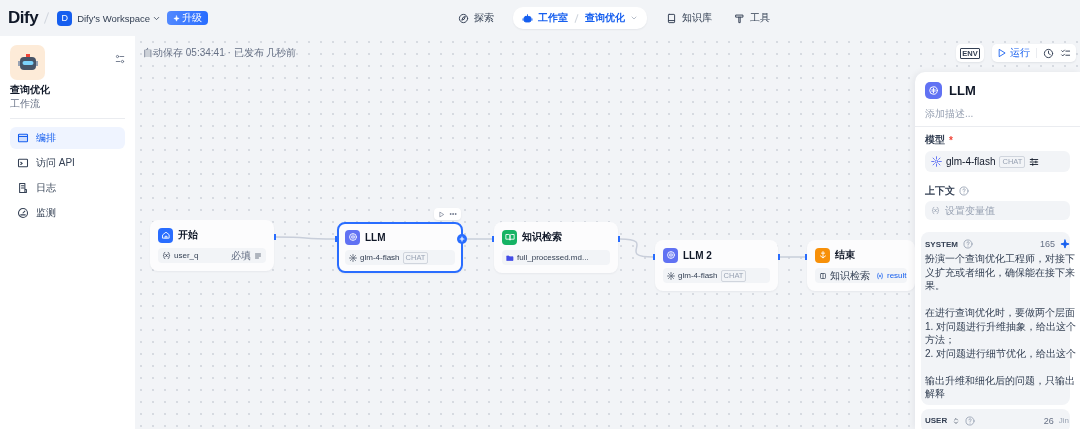 The image size is (1080, 429). Describe the element at coordinates (689, 18) in the screenshot. I see `nav-tab: 知识库` at that location.